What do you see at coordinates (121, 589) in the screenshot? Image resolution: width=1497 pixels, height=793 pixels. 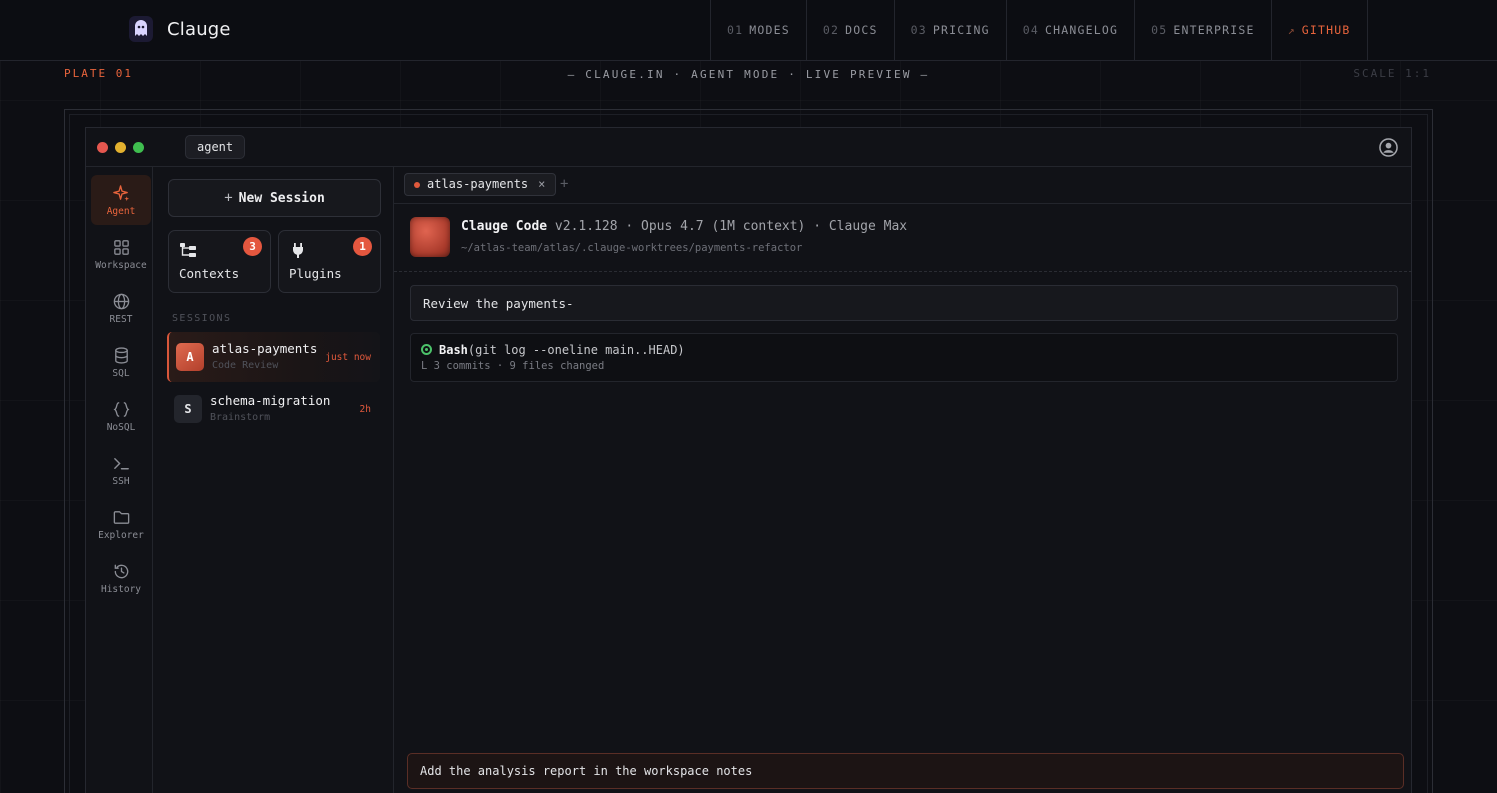 I see `rail-label: History` at bounding box center [121, 589].